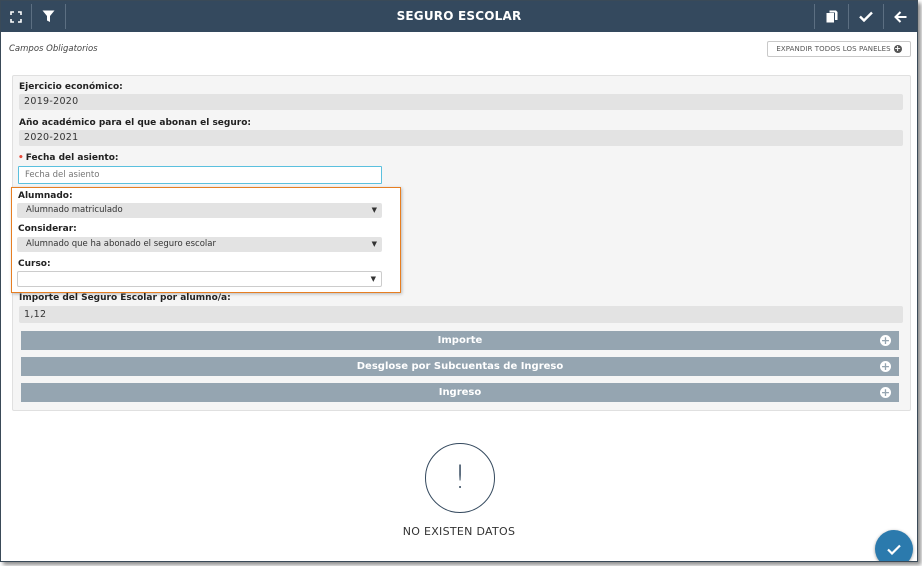  I want to click on section-desglose-label: Desglose por Subcuentas de Ingreso, so click(460, 366).